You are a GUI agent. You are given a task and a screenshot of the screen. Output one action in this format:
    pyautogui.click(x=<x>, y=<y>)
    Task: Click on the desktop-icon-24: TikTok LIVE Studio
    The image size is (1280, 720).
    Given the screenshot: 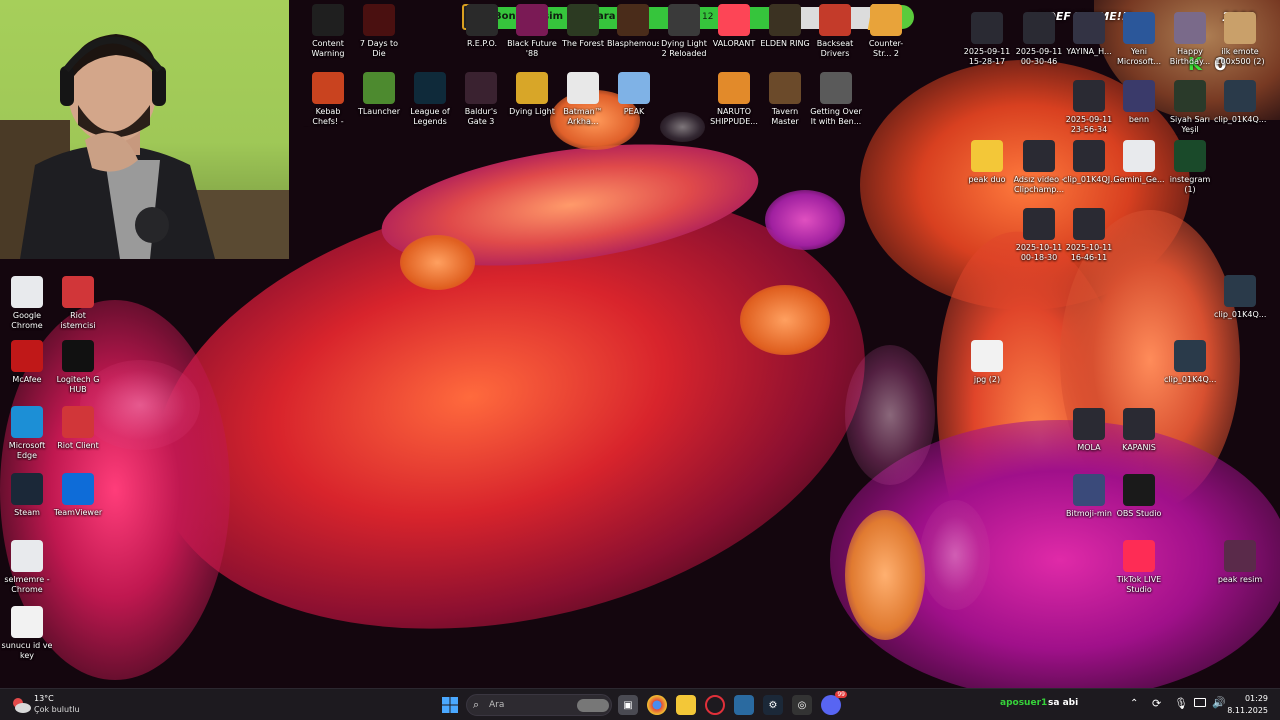 What is the action you would take?
    pyautogui.click(x=1139, y=567)
    